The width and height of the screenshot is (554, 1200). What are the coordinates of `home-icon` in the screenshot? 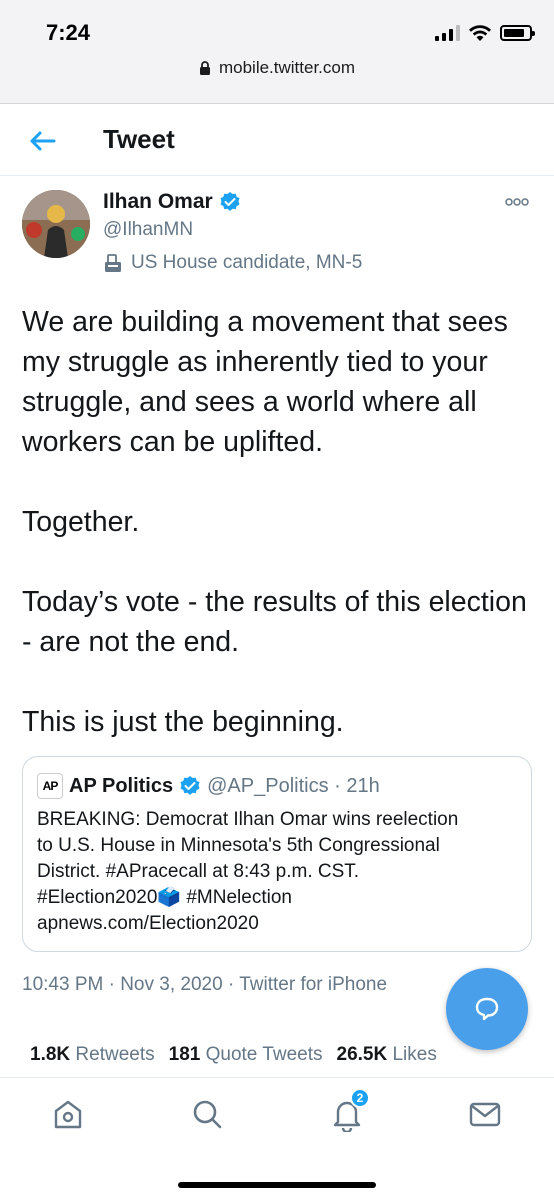 It's located at (68, 1114).